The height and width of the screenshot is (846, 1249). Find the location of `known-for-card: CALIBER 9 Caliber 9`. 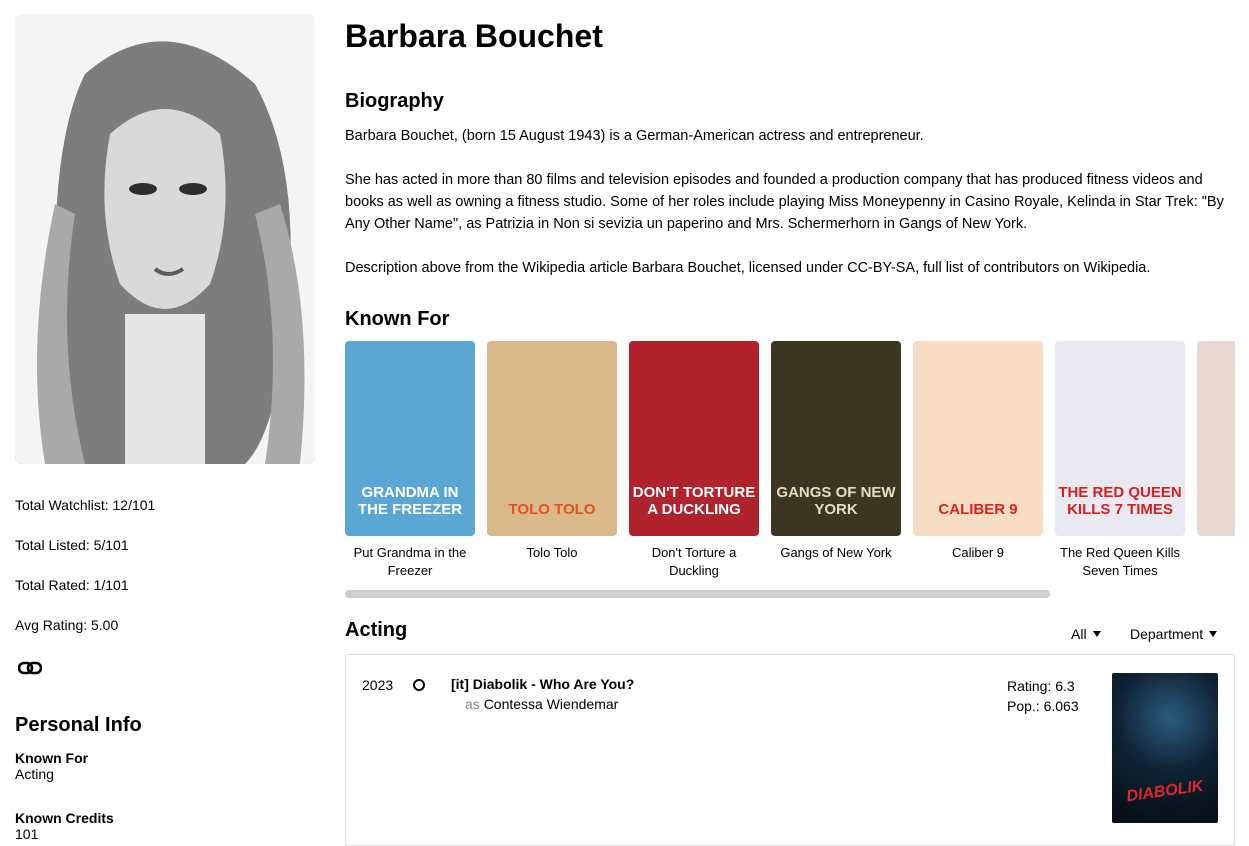

known-for-card: CALIBER 9 Caliber 9 is located at coordinates (978, 451).